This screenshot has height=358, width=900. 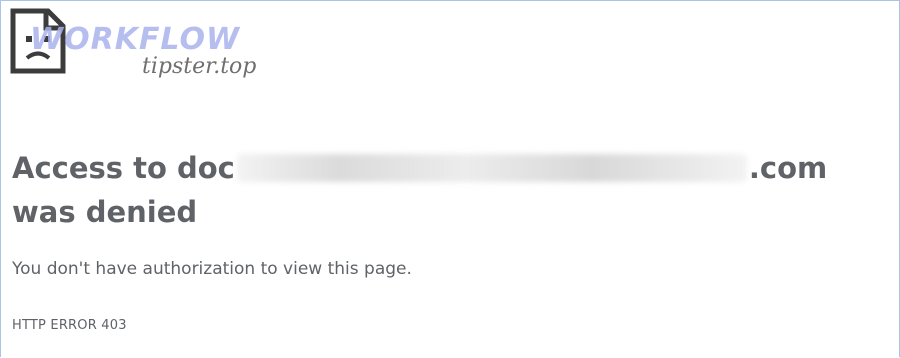 I want to click on error-code: HTTP ERROR 403, so click(x=69, y=325).